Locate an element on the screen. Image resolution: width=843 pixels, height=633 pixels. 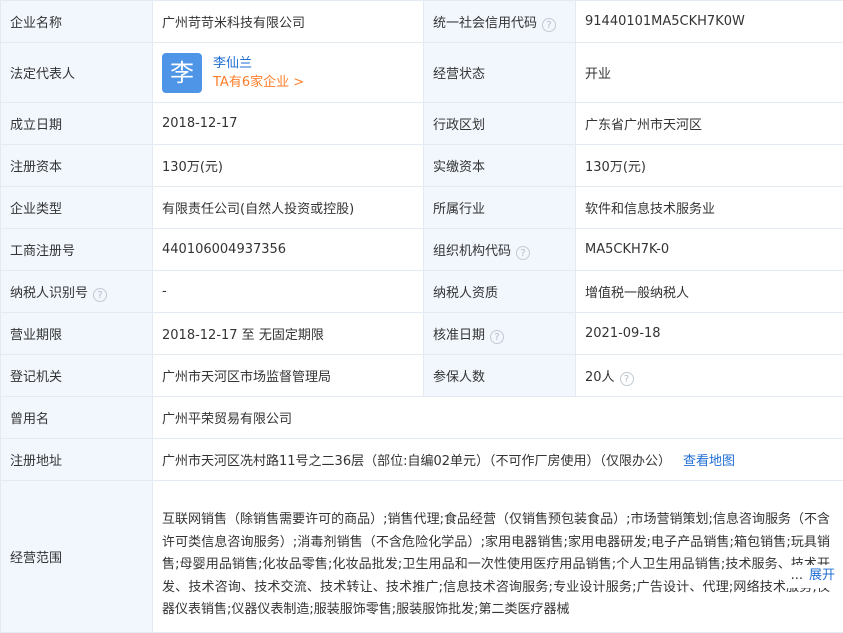
taxpayer-qual-value: 增值税一般纳税人 is located at coordinates (709, 292).